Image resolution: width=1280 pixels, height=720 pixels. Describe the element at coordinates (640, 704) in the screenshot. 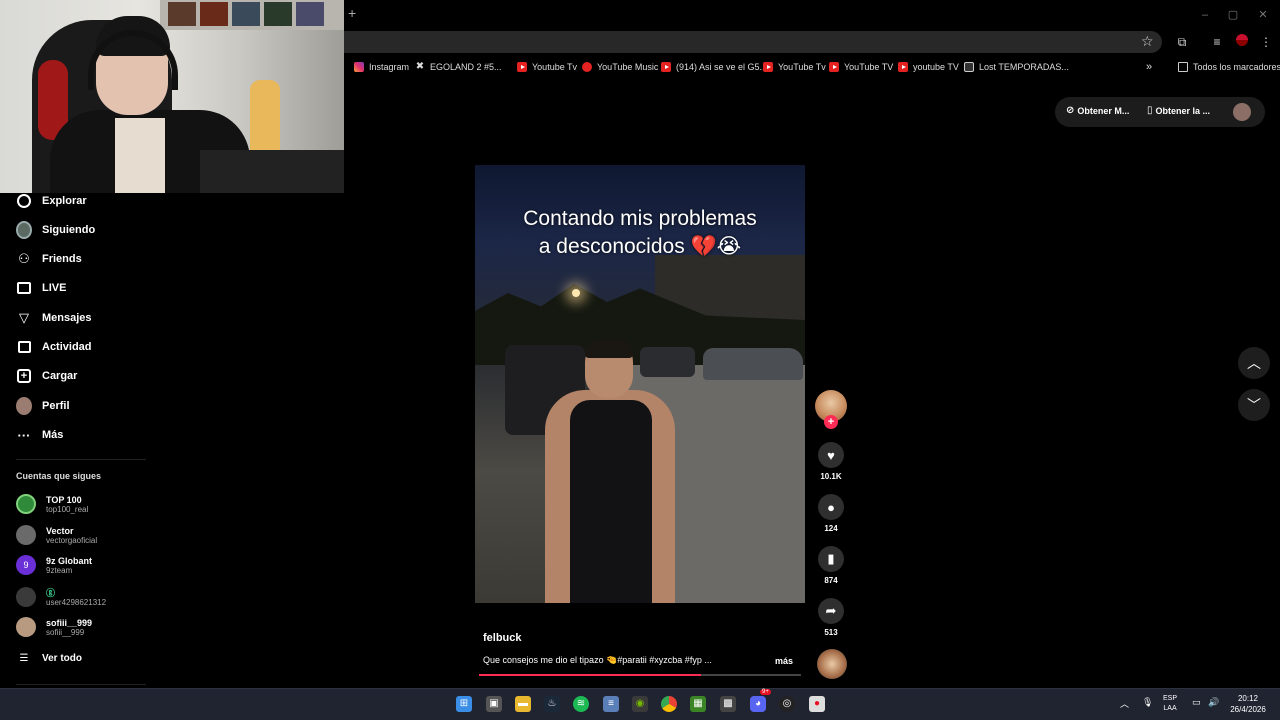

I see `nvidia-icon: ◉` at that location.